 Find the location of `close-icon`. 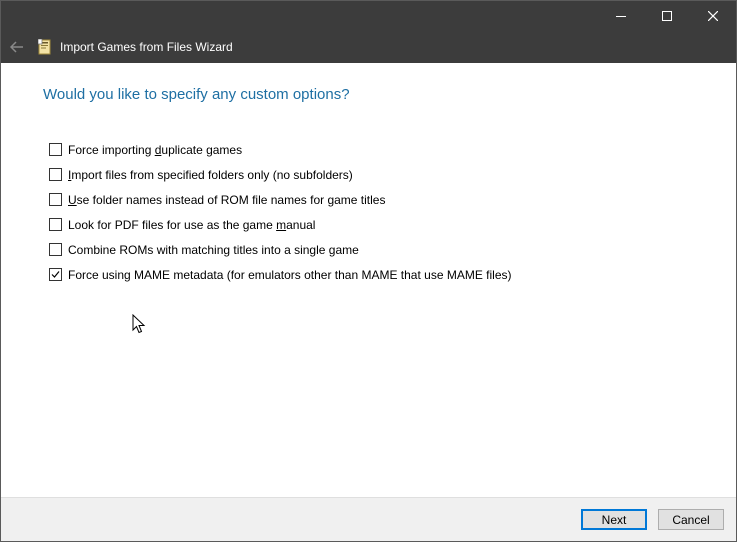

close-icon is located at coordinates (713, 16).